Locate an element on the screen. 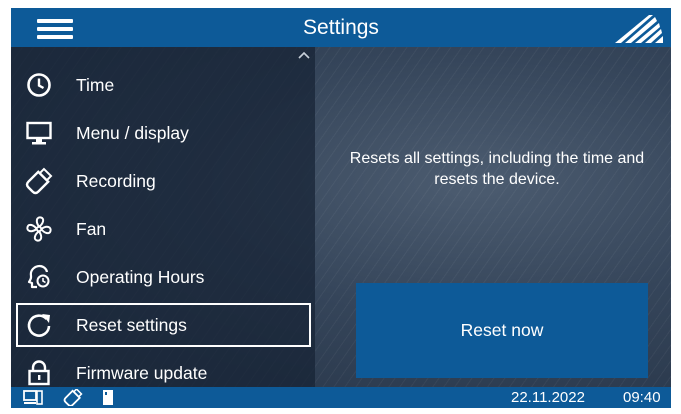  sidebar-item-reset-settings: Reset settings is located at coordinates (163, 325).